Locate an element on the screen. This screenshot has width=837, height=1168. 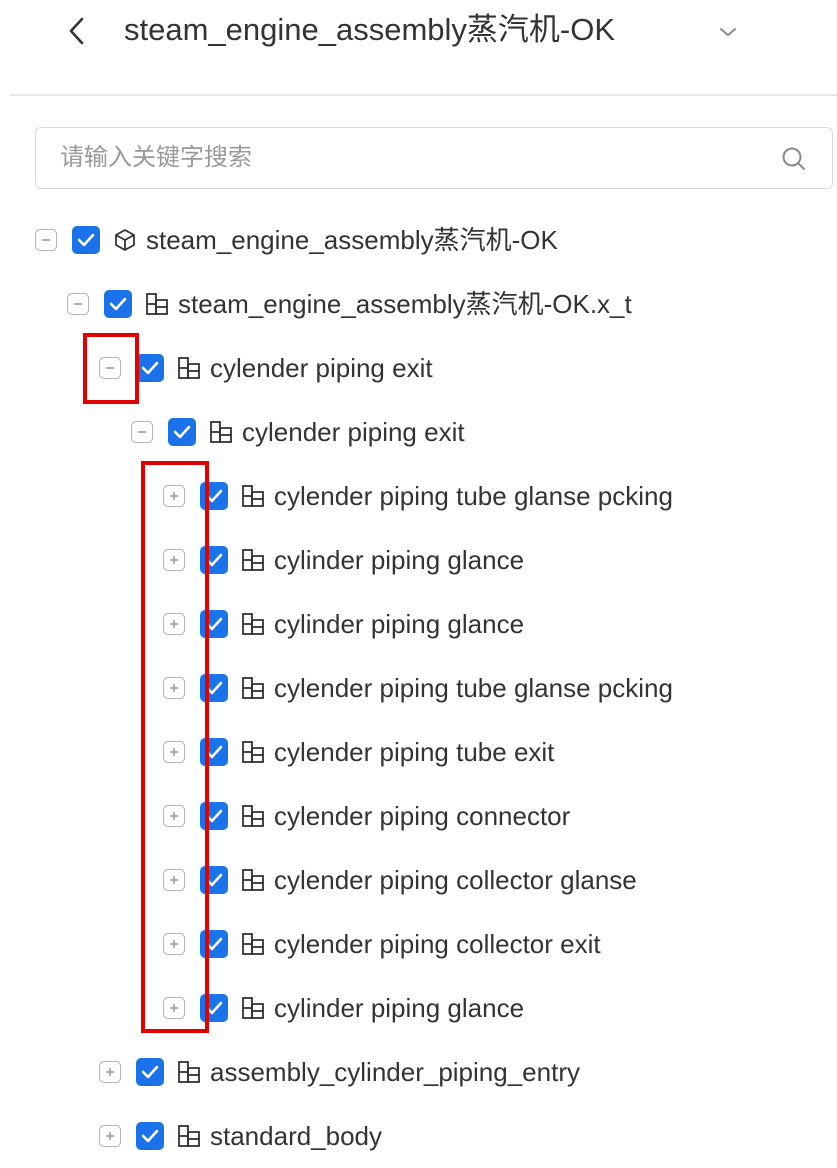
tree-node: assembly_cylinder_piping_entry is located at coordinates (339, 1072).